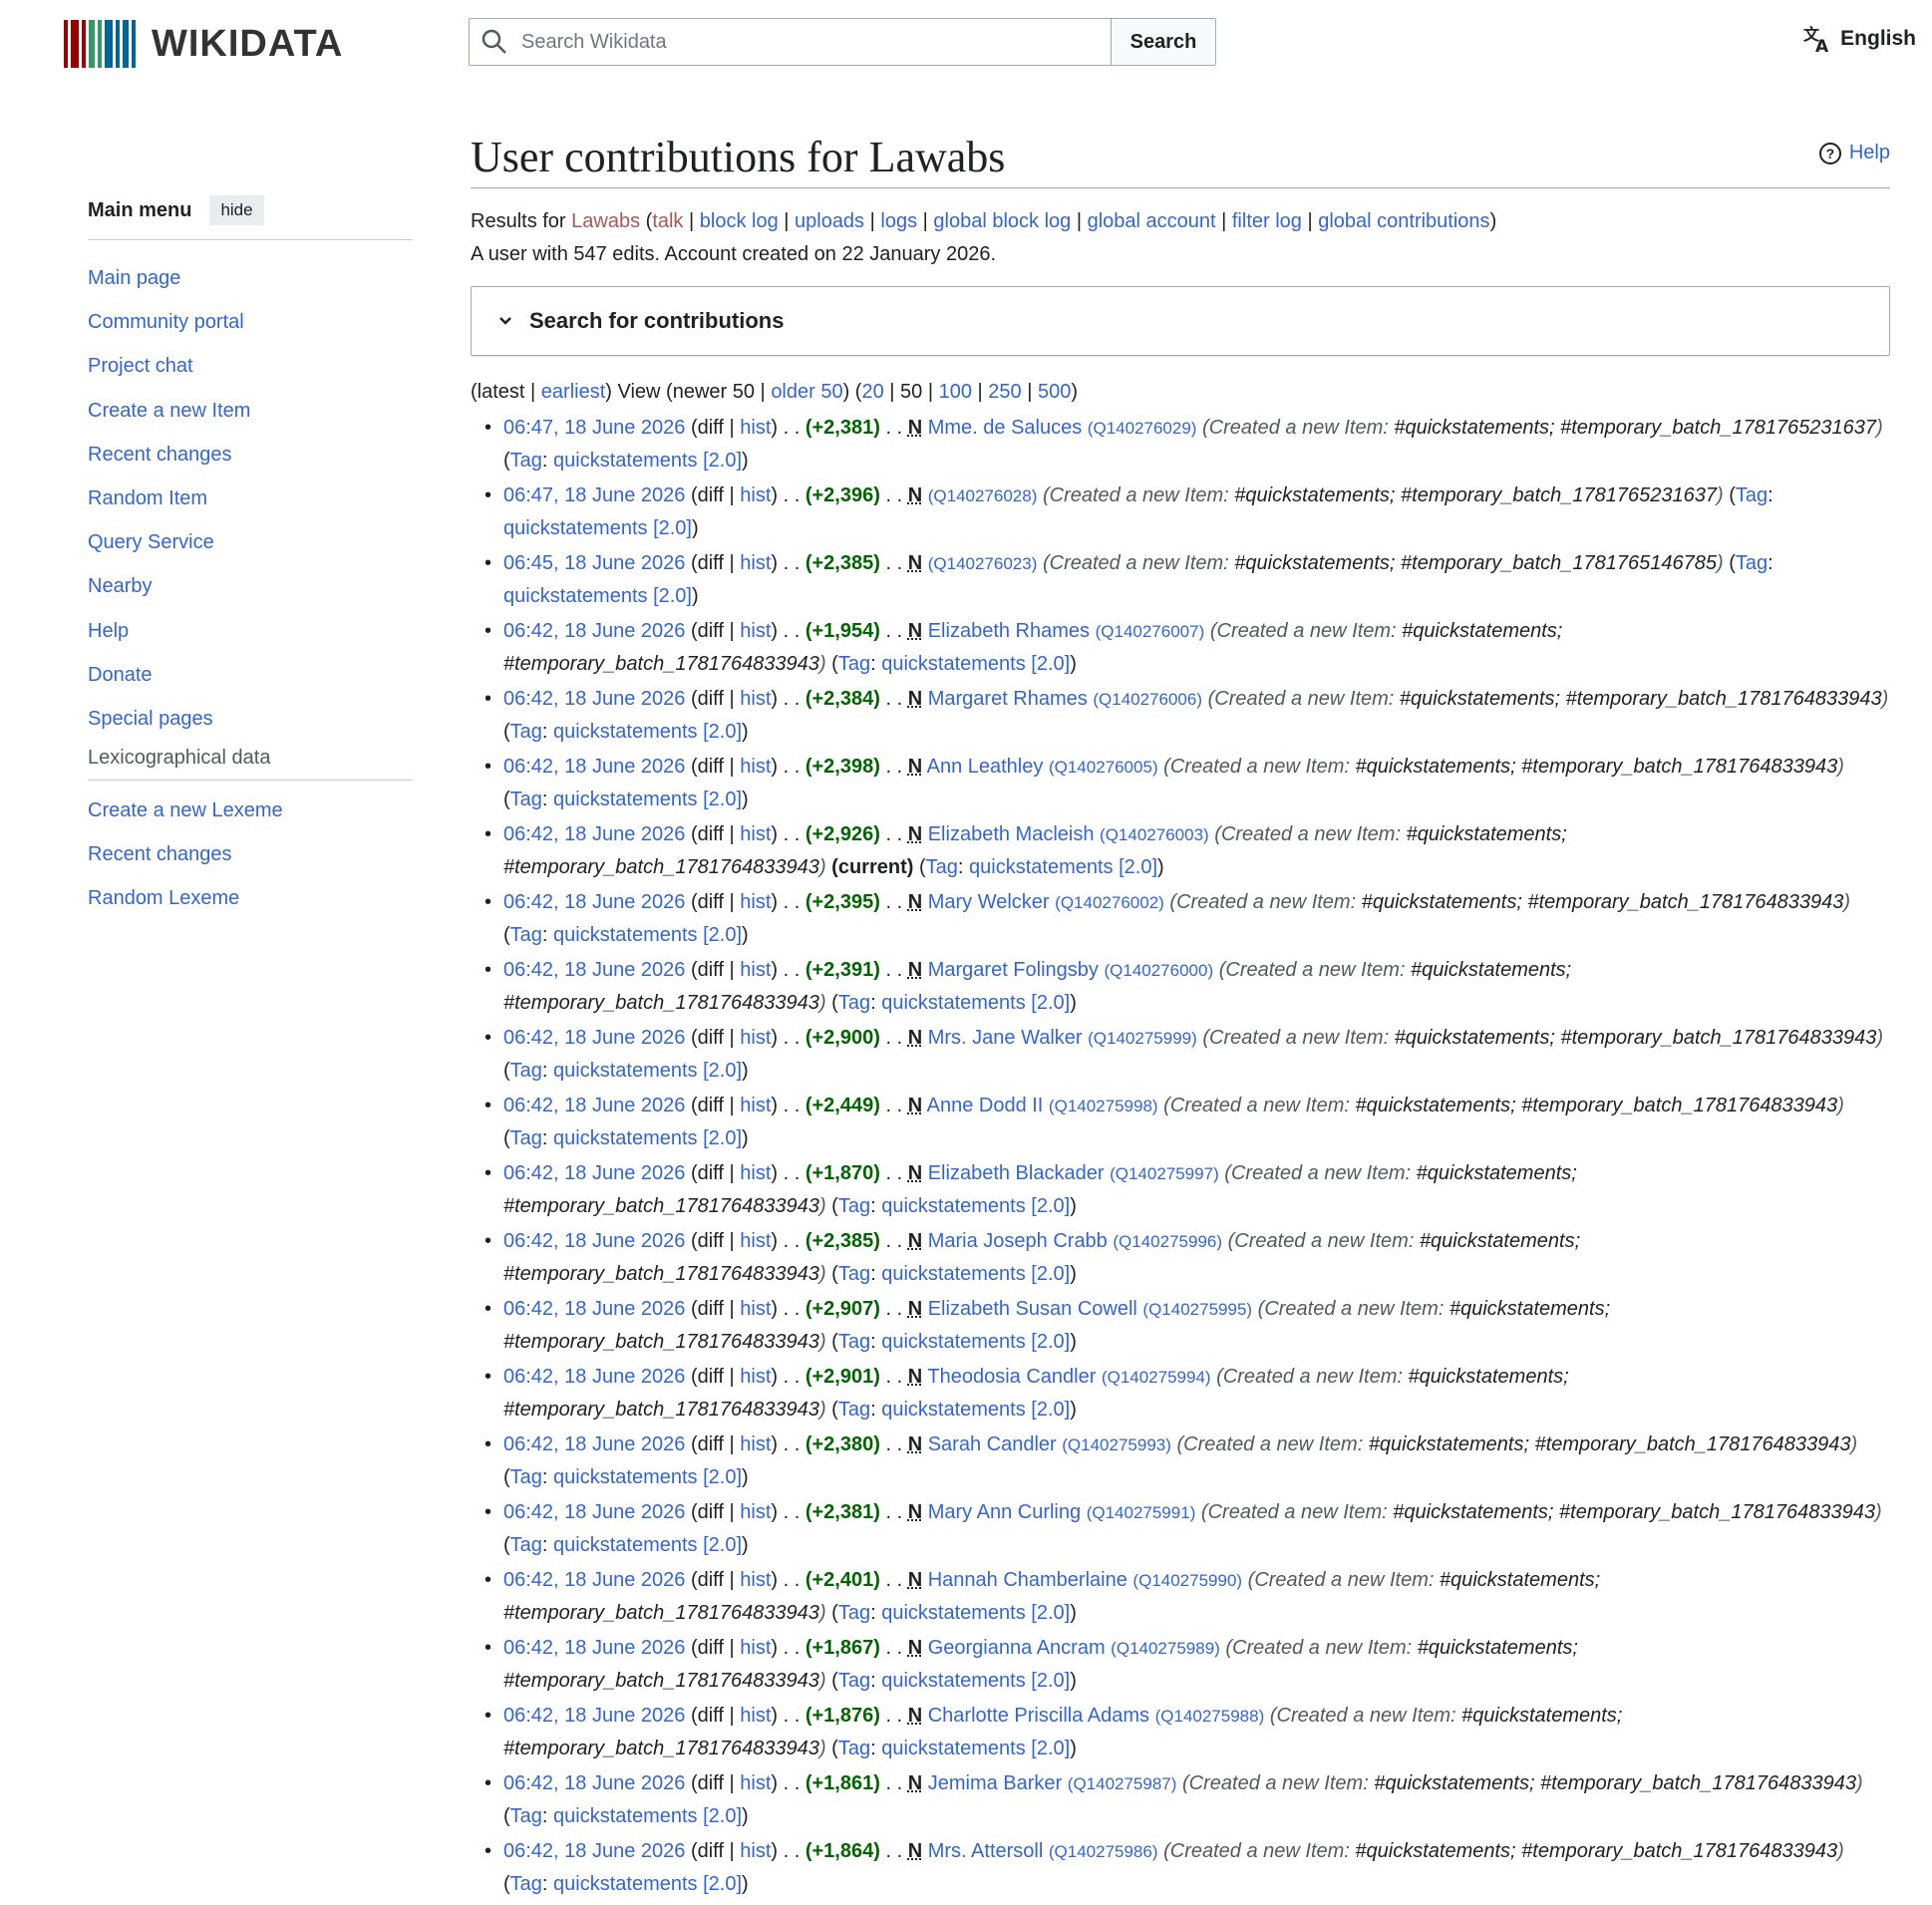 The image size is (1932, 1905). Describe the element at coordinates (594, 428) in the screenshot. I see `contribution-timestamp: 06:47, 18 June 2026` at that location.